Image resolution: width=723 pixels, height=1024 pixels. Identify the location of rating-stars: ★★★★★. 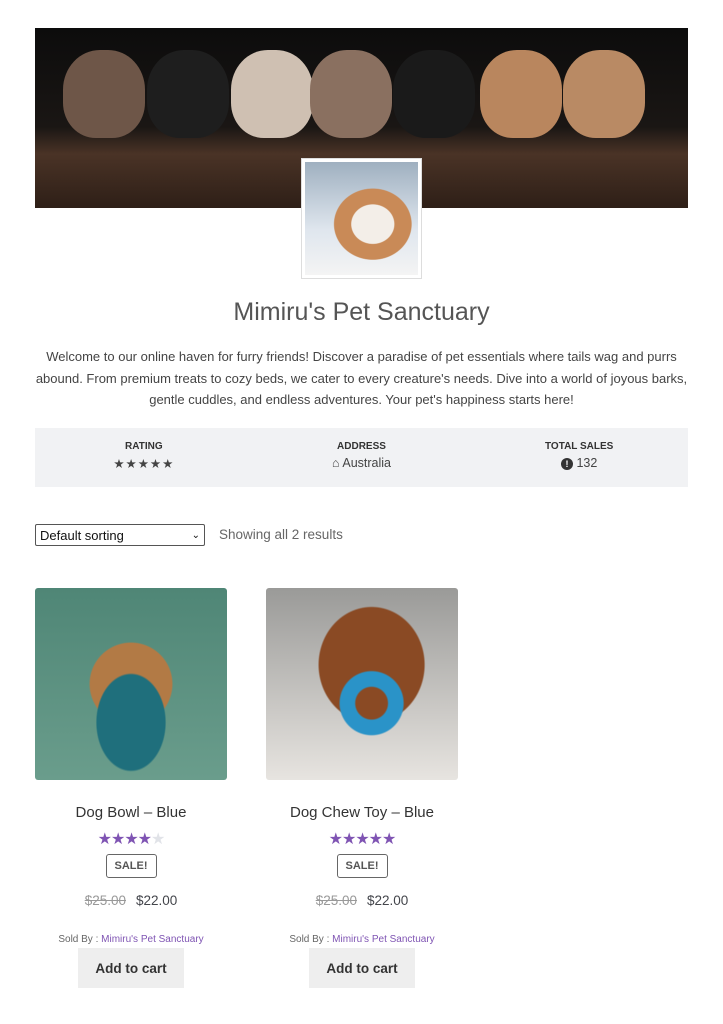
(144, 464).